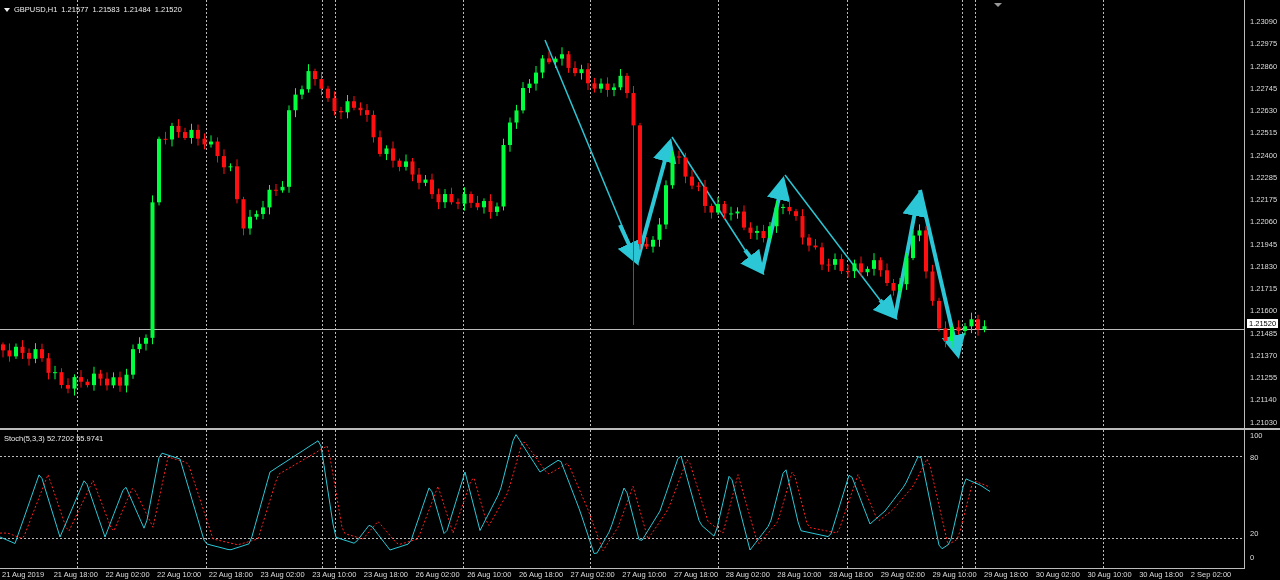 The image size is (1280, 580). What do you see at coordinates (998, 5) in the screenshot?
I see `shift-marker-icon` at bounding box center [998, 5].